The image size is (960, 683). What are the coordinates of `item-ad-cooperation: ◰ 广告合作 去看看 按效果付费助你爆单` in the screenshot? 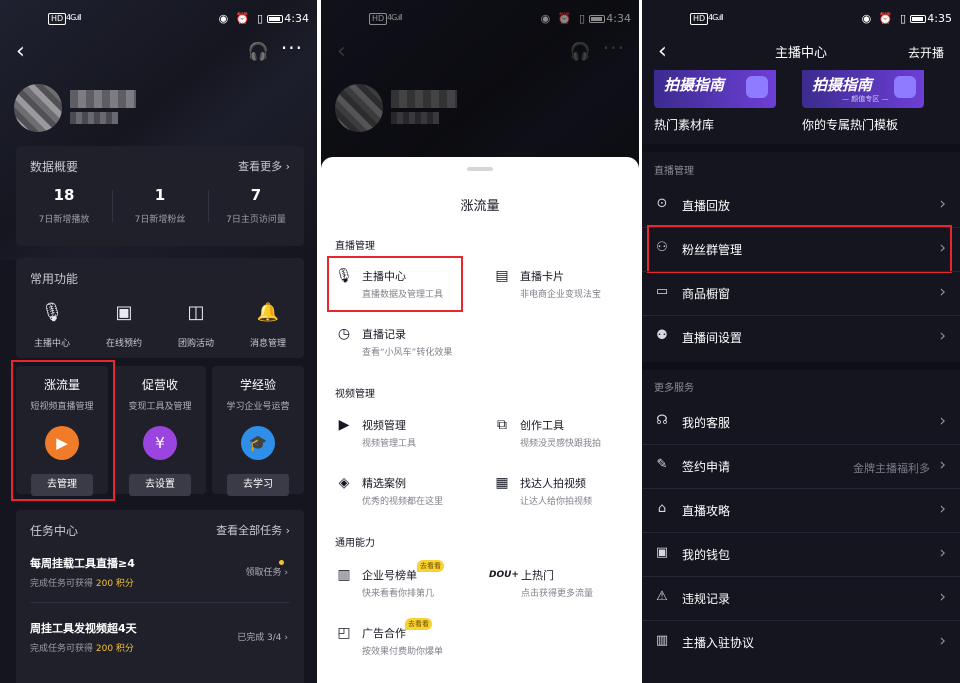 It's located at (410, 641).